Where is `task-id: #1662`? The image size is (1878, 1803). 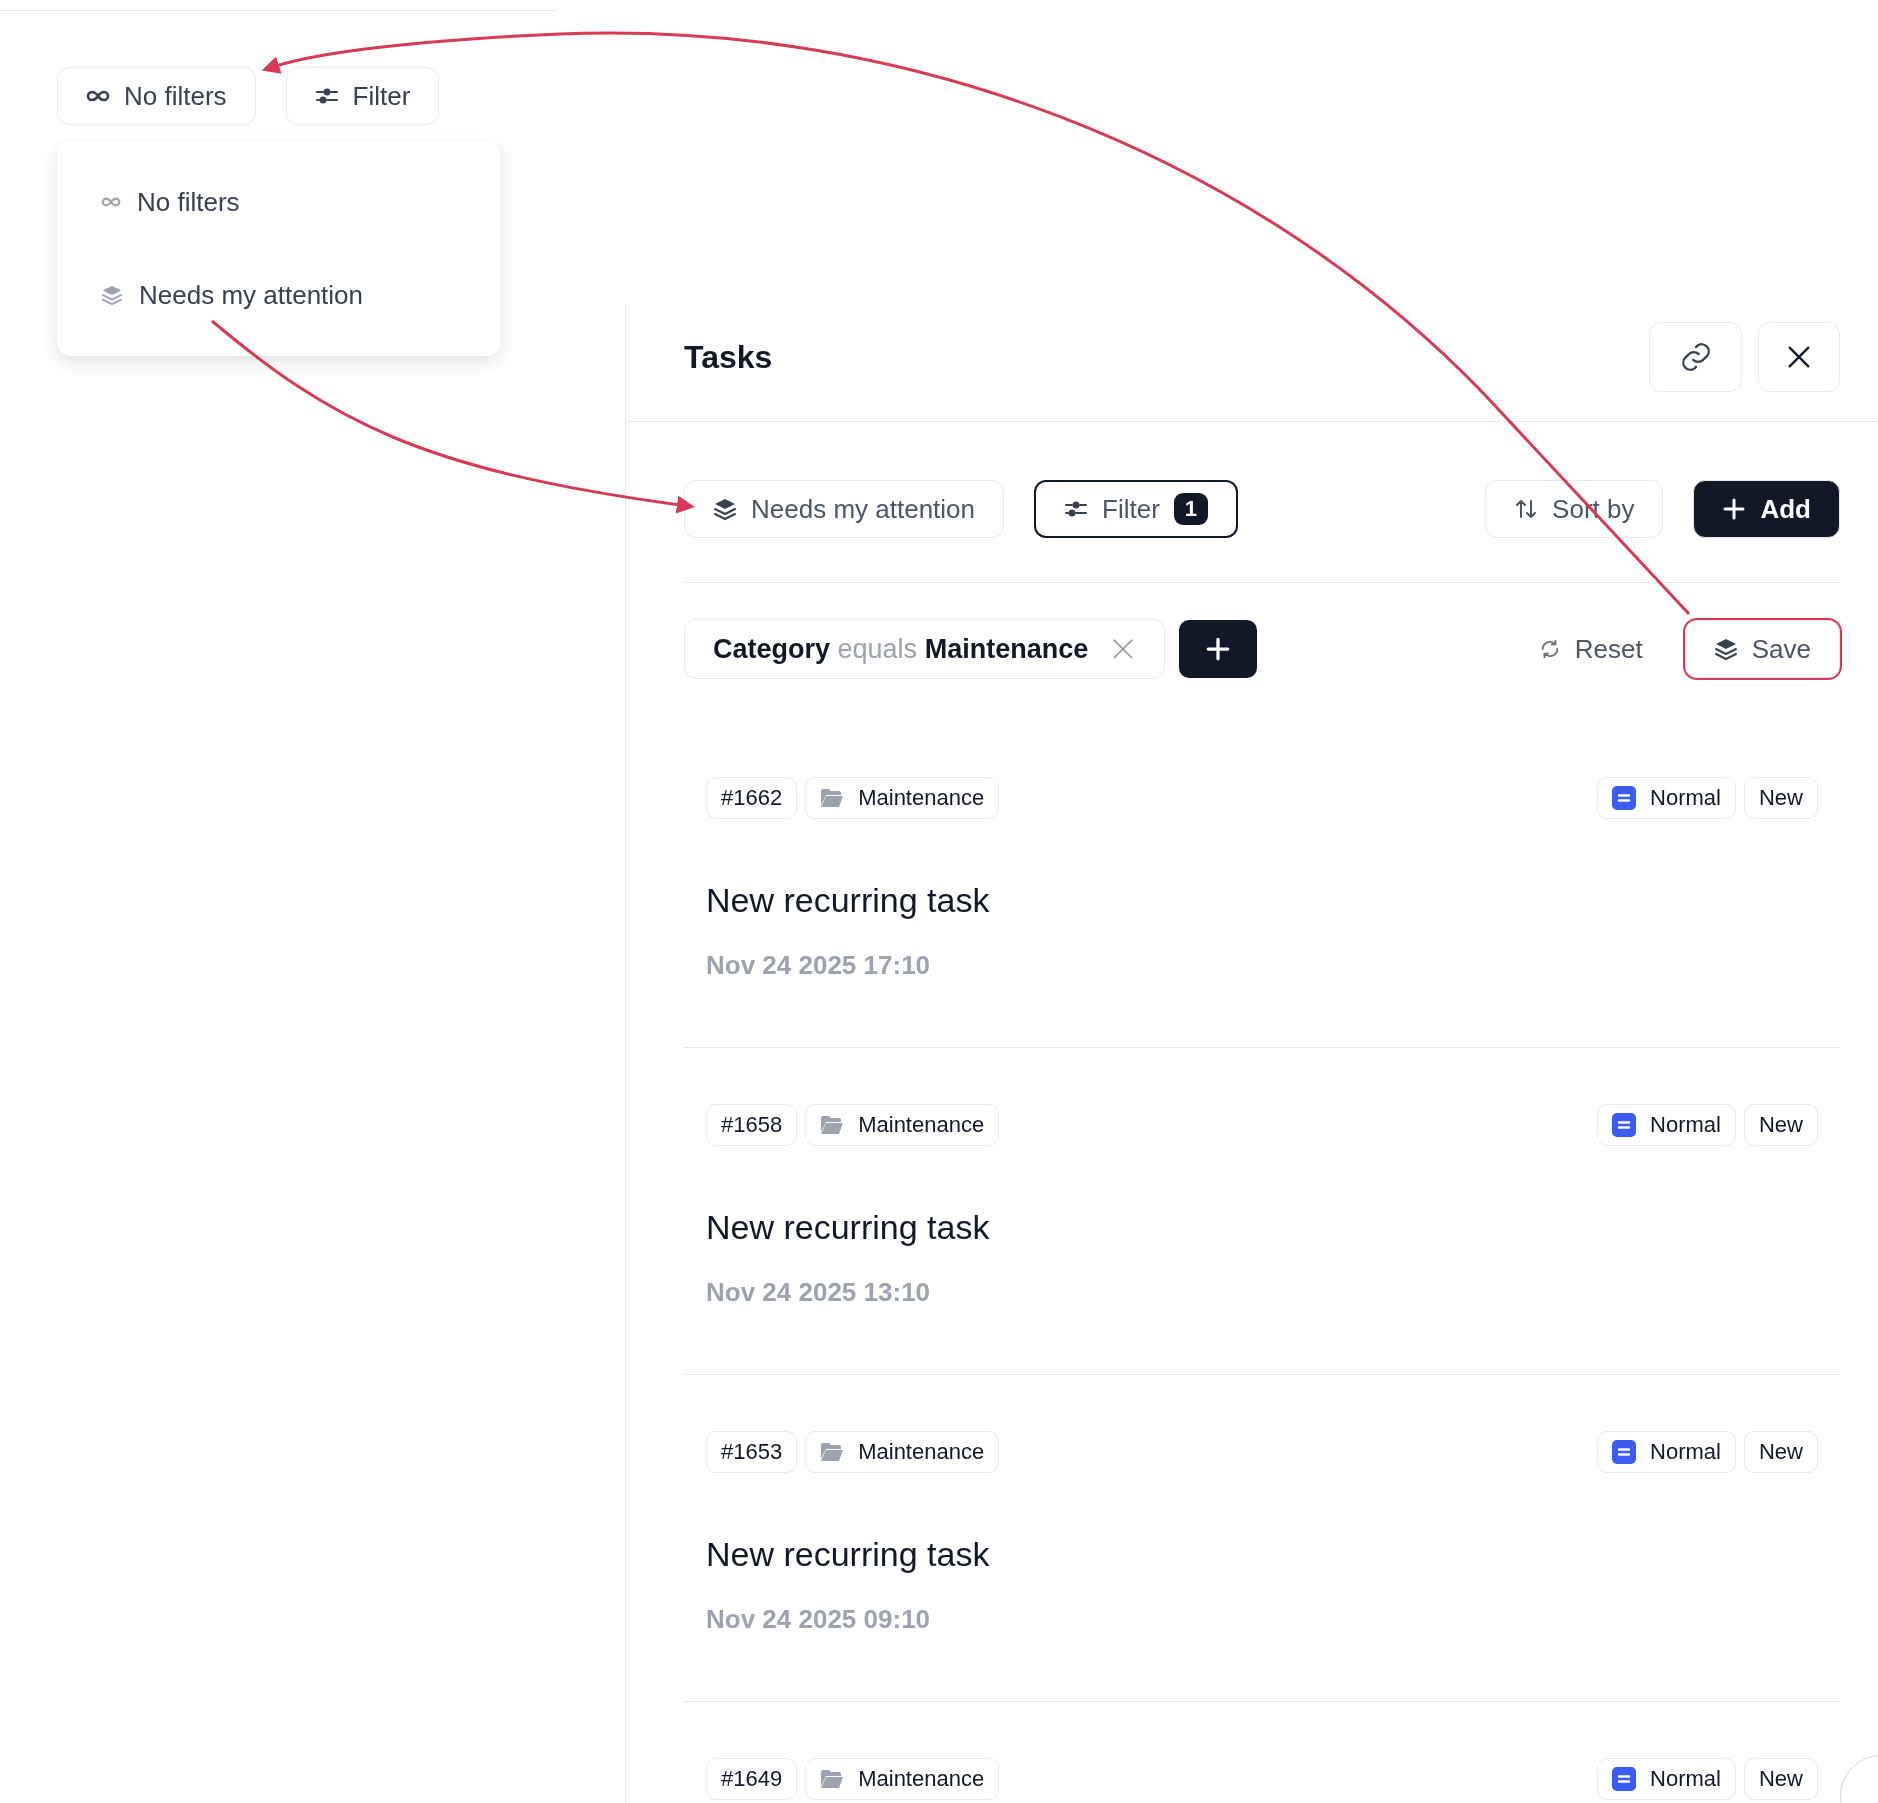 task-id: #1662 is located at coordinates (752, 798).